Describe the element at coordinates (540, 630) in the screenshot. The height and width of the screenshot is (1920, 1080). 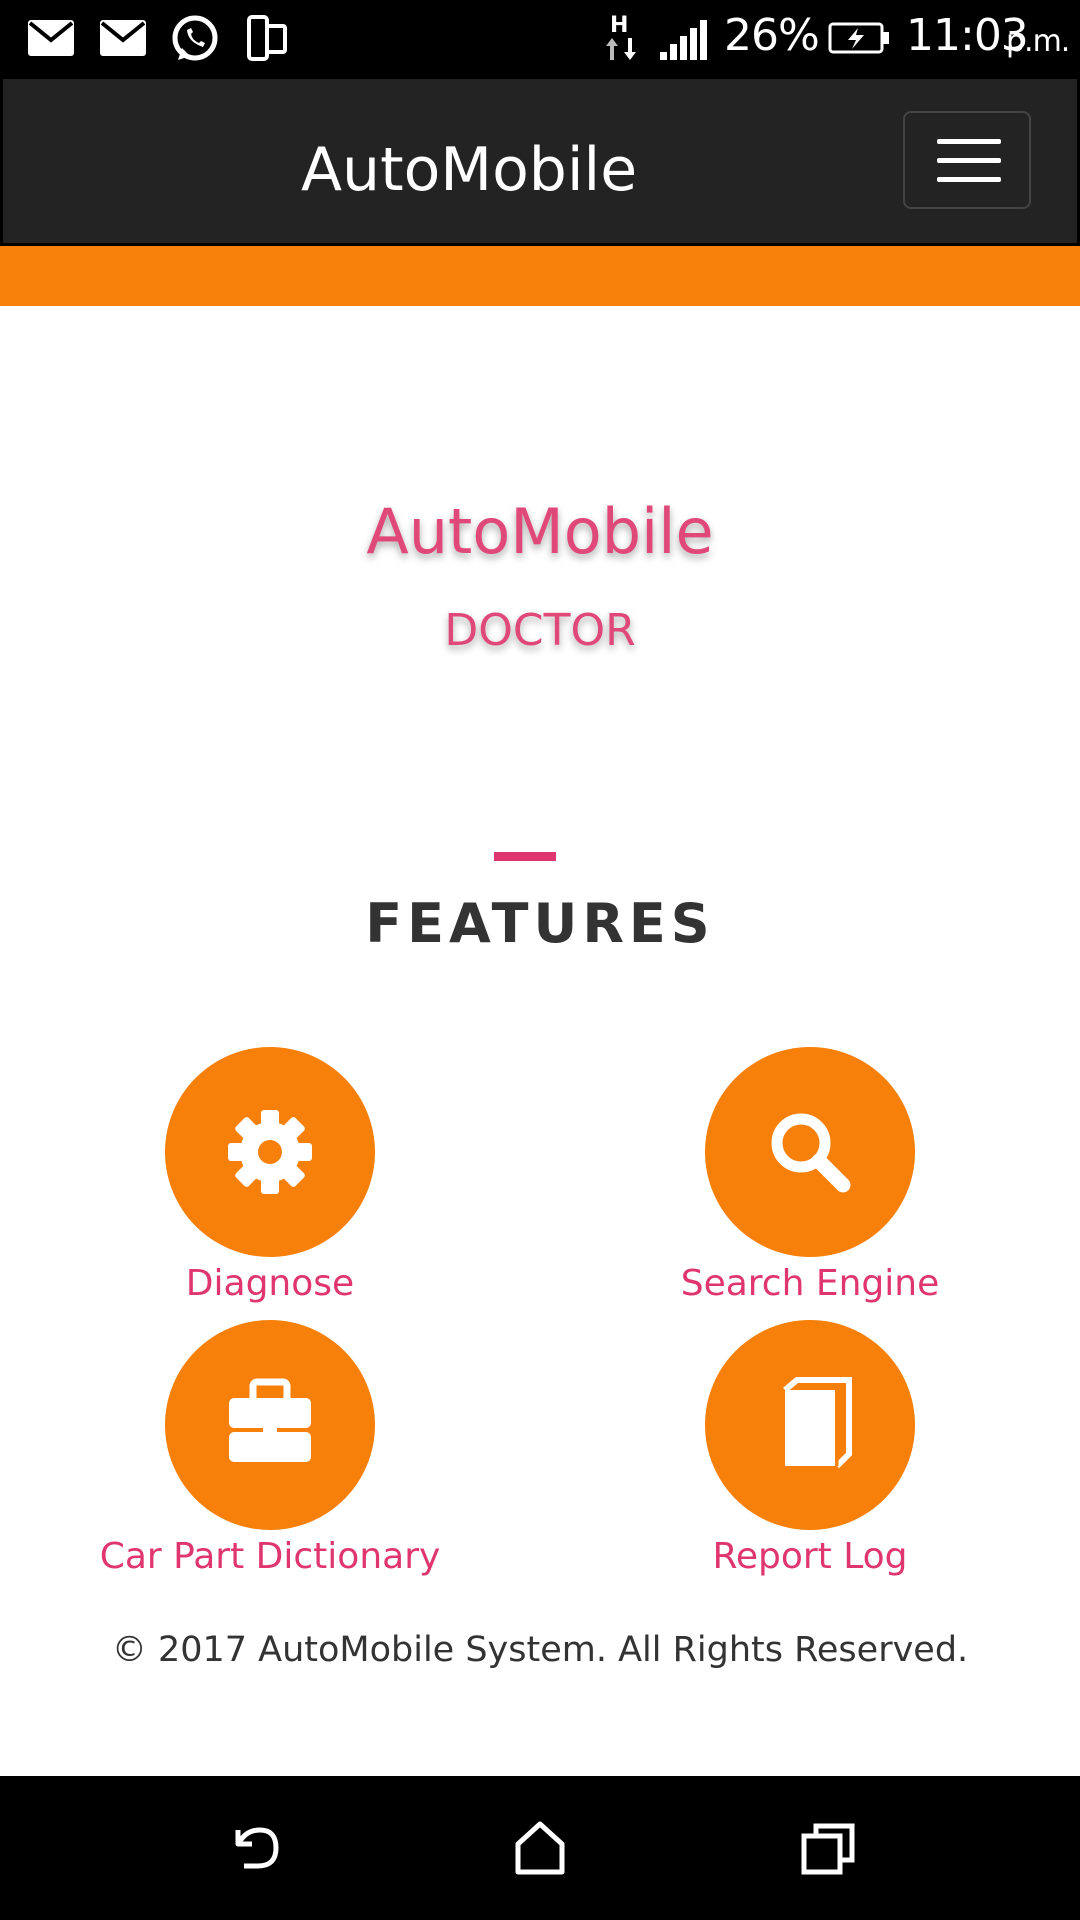
I see `hero-subtitle: DOCTOR` at that location.